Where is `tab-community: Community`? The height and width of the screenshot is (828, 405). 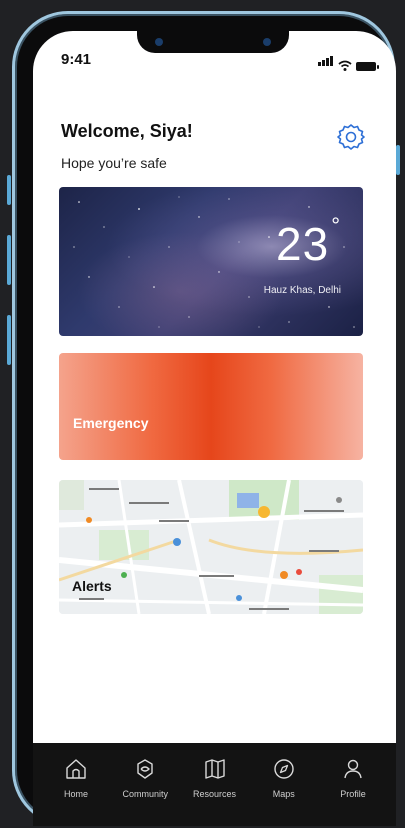 tab-community: Community is located at coordinates (145, 784).